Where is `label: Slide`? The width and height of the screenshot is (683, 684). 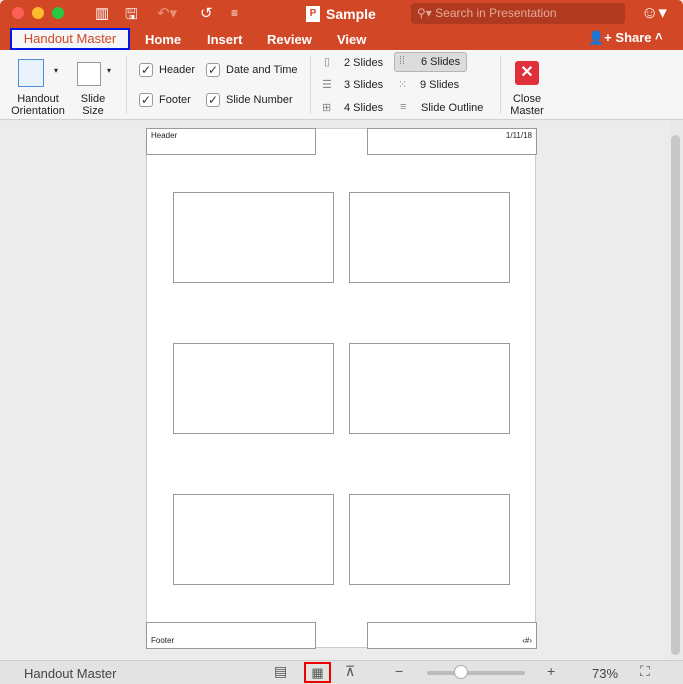 label: Slide is located at coordinates (93, 99).